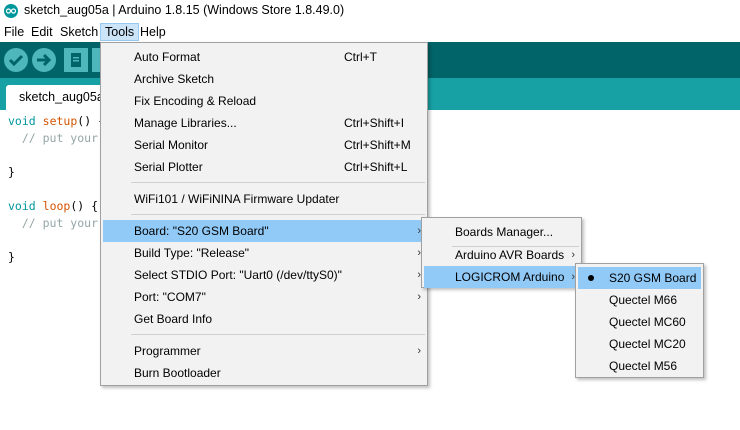 This screenshot has width=740, height=430. Describe the element at coordinates (264, 57) in the screenshot. I see `menu-item-auto-format: Auto Format Ctrl+T` at that location.